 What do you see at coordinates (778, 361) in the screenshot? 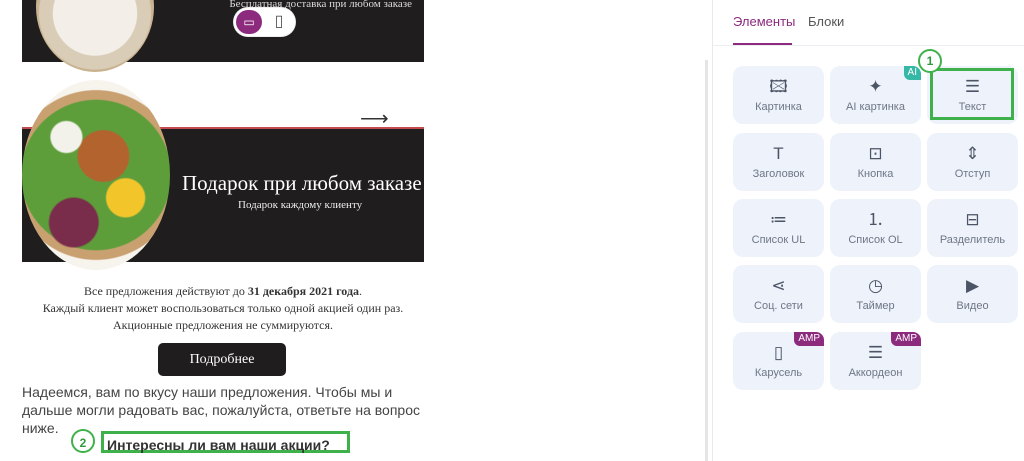
I see `tile-carousel: ▯ Карусель AMP` at bounding box center [778, 361].